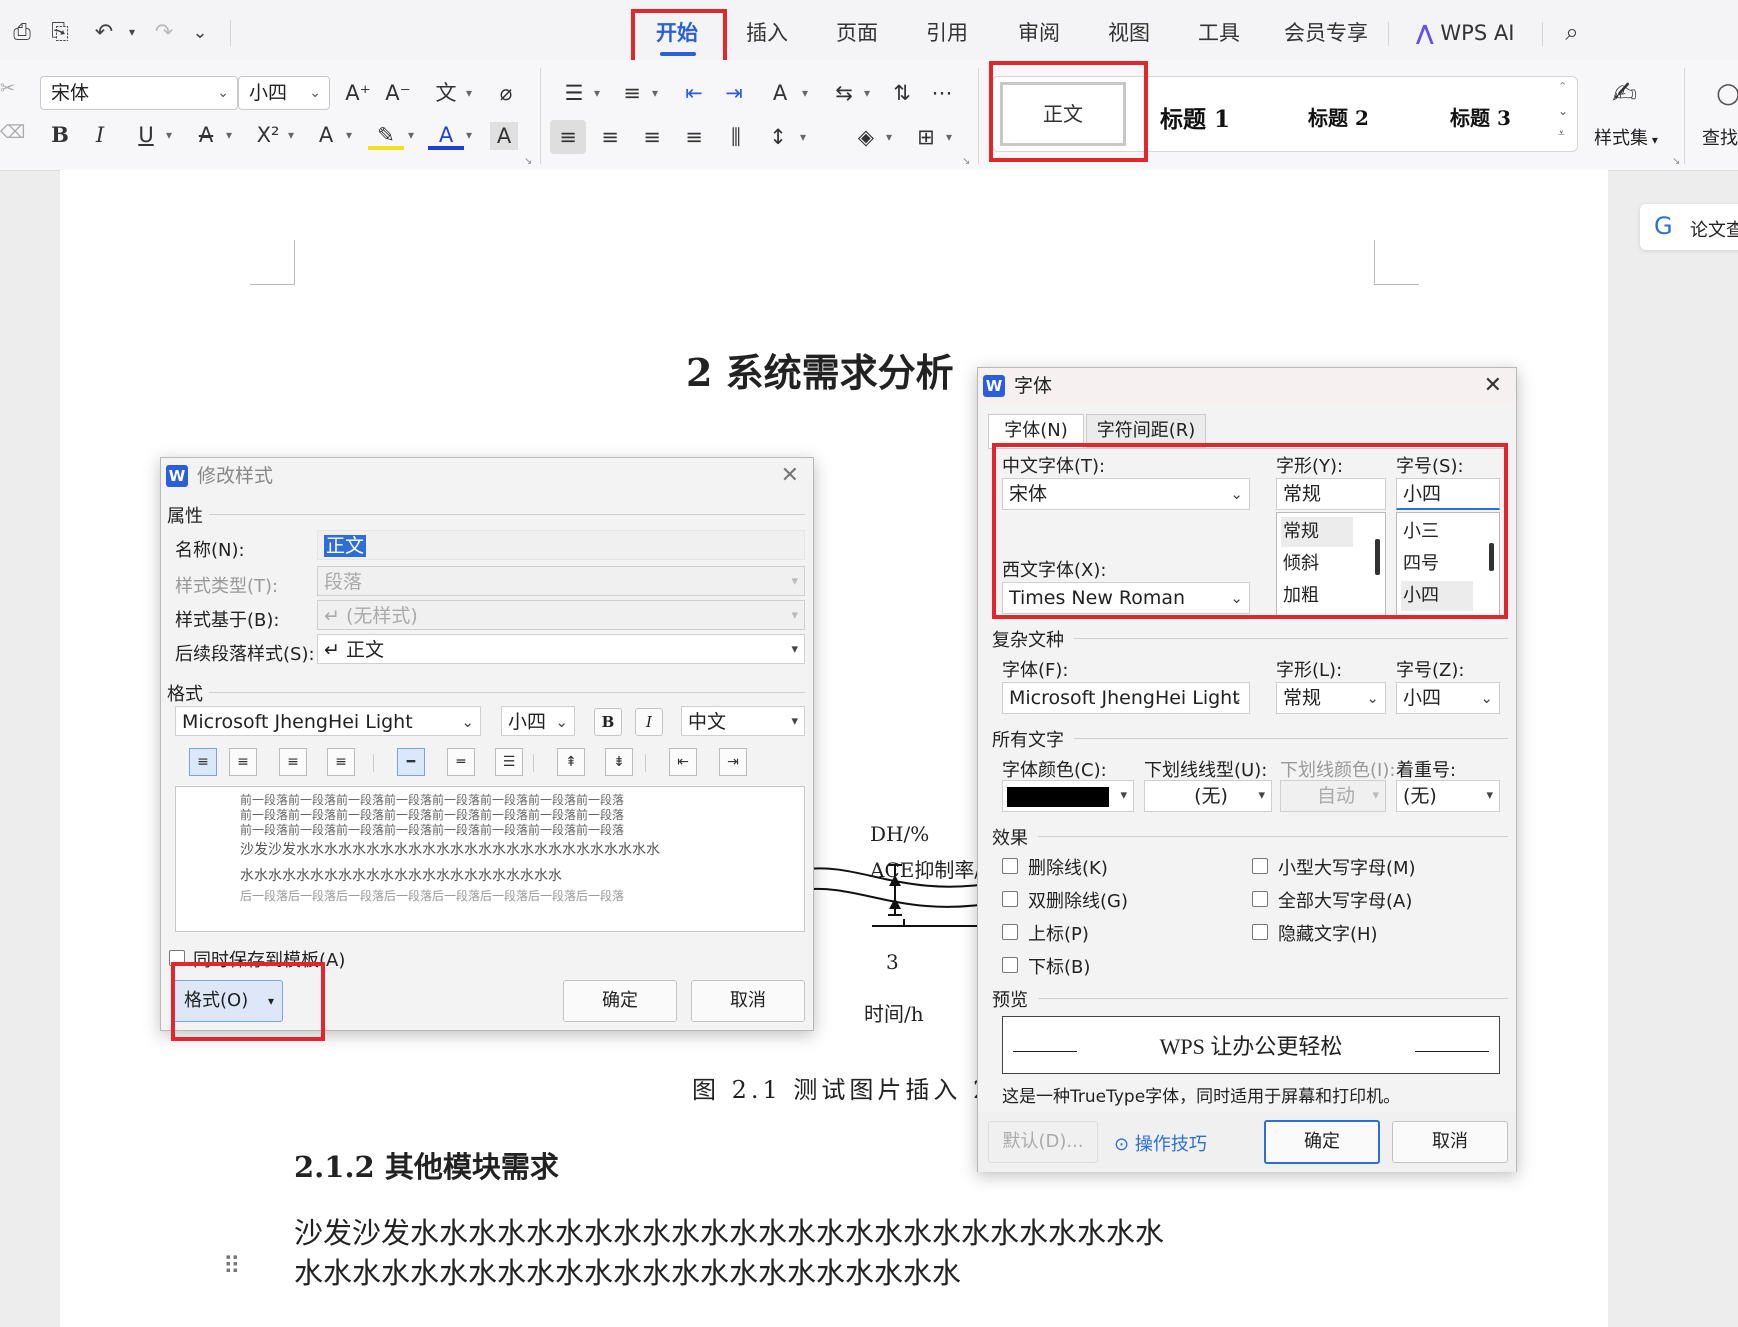  I want to click on underline-icon: U, so click(146, 135).